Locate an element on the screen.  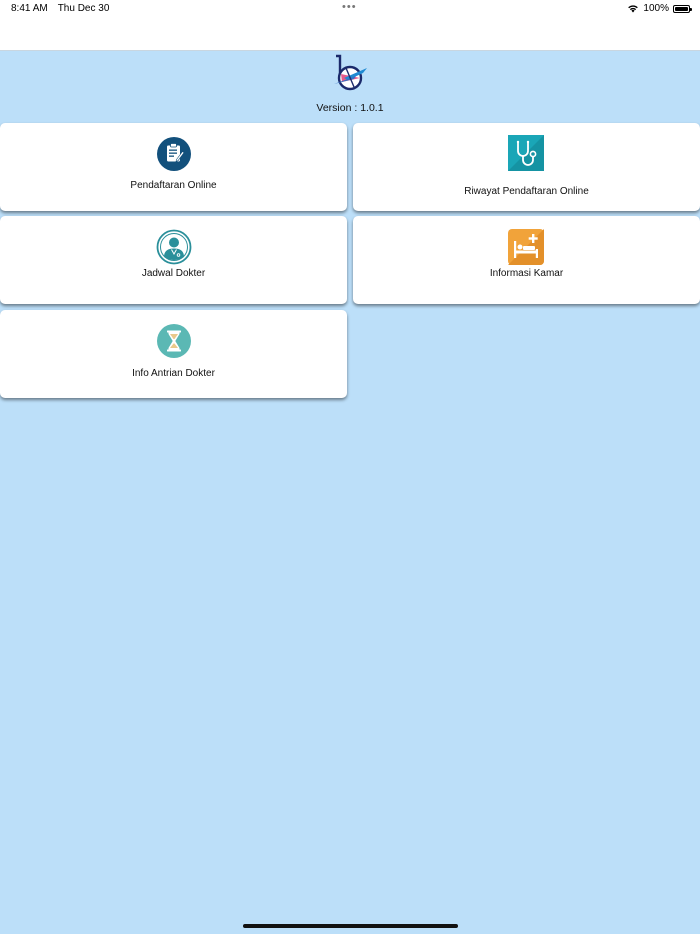
menu-card-label: Info Antrian Dokter is located at coordinates (173, 373).